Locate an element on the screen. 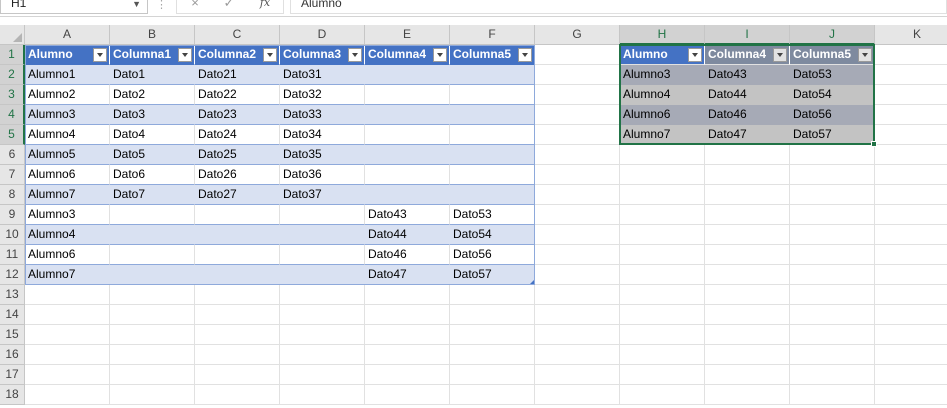 The image size is (947, 408). fill-handle is located at coordinates (874, 144).